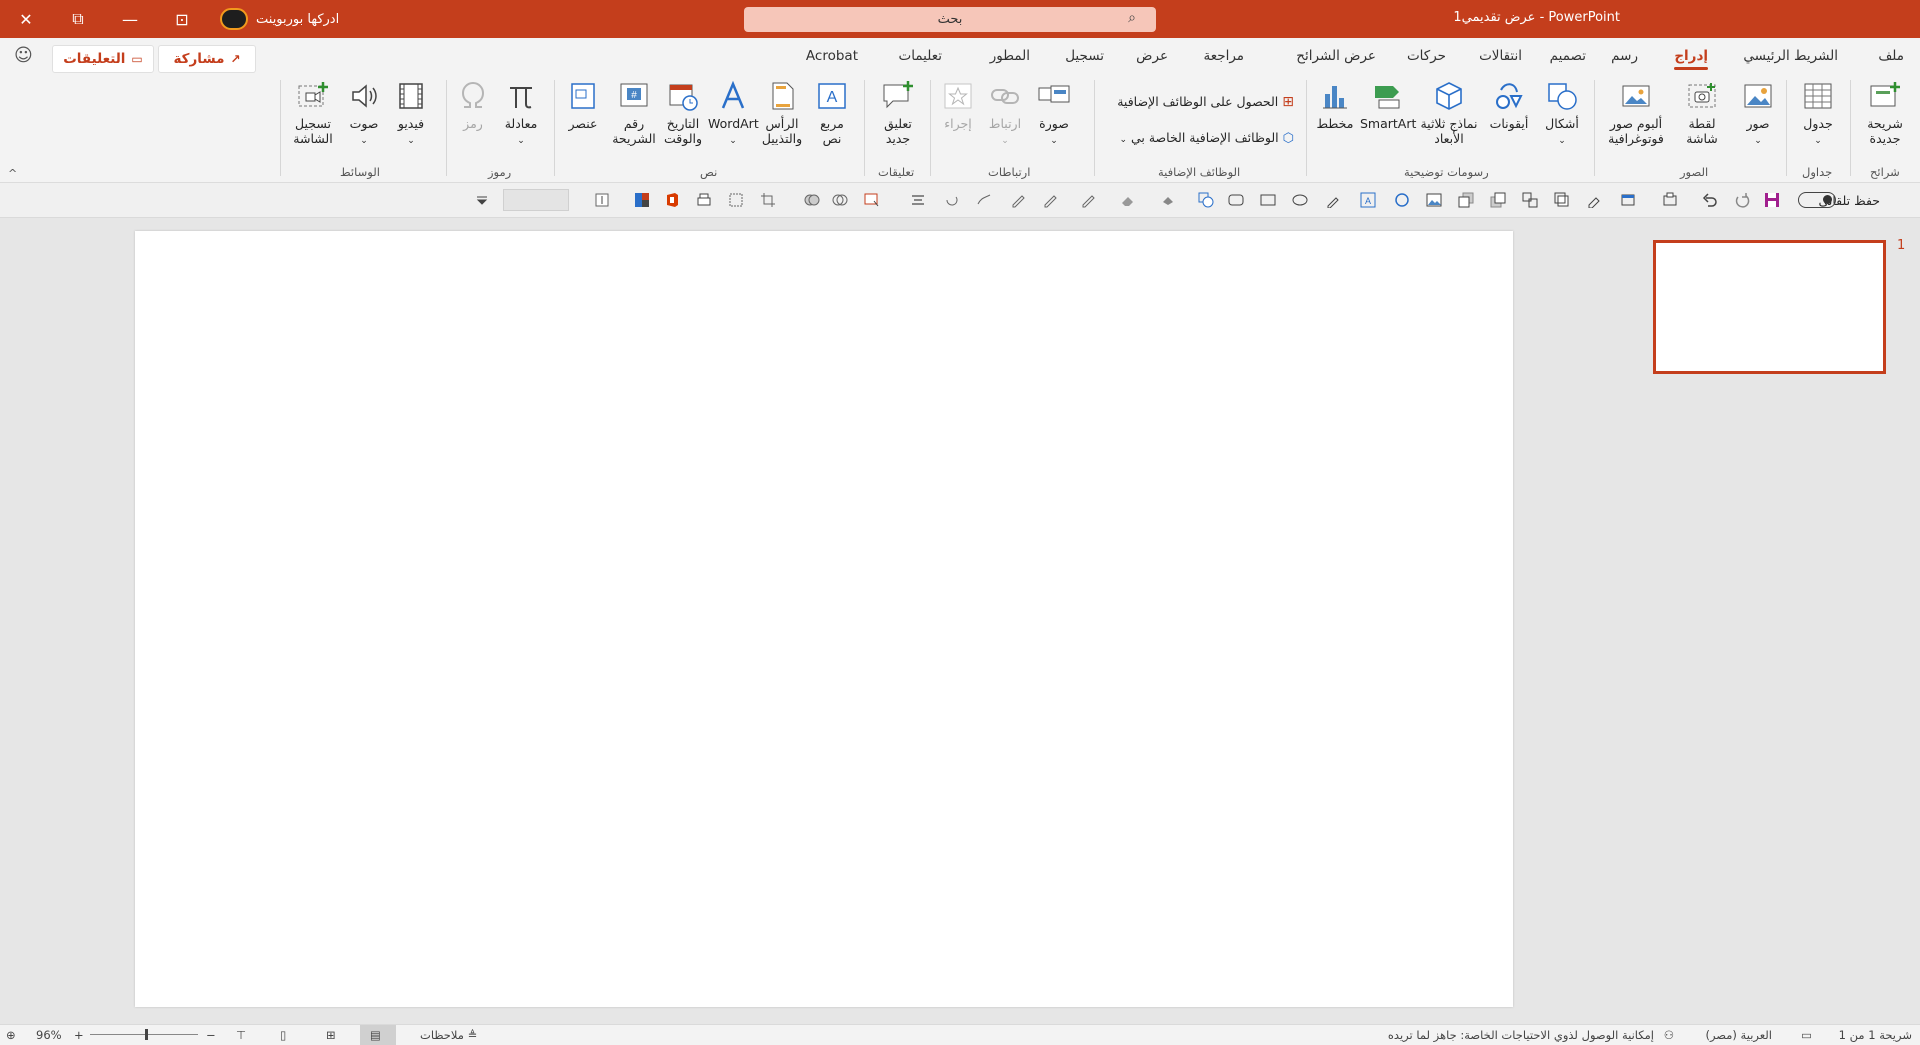 This screenshot has height=1045, width=1920. I want to click on spelling-check-icon: ▭, so click(1806, 1035).